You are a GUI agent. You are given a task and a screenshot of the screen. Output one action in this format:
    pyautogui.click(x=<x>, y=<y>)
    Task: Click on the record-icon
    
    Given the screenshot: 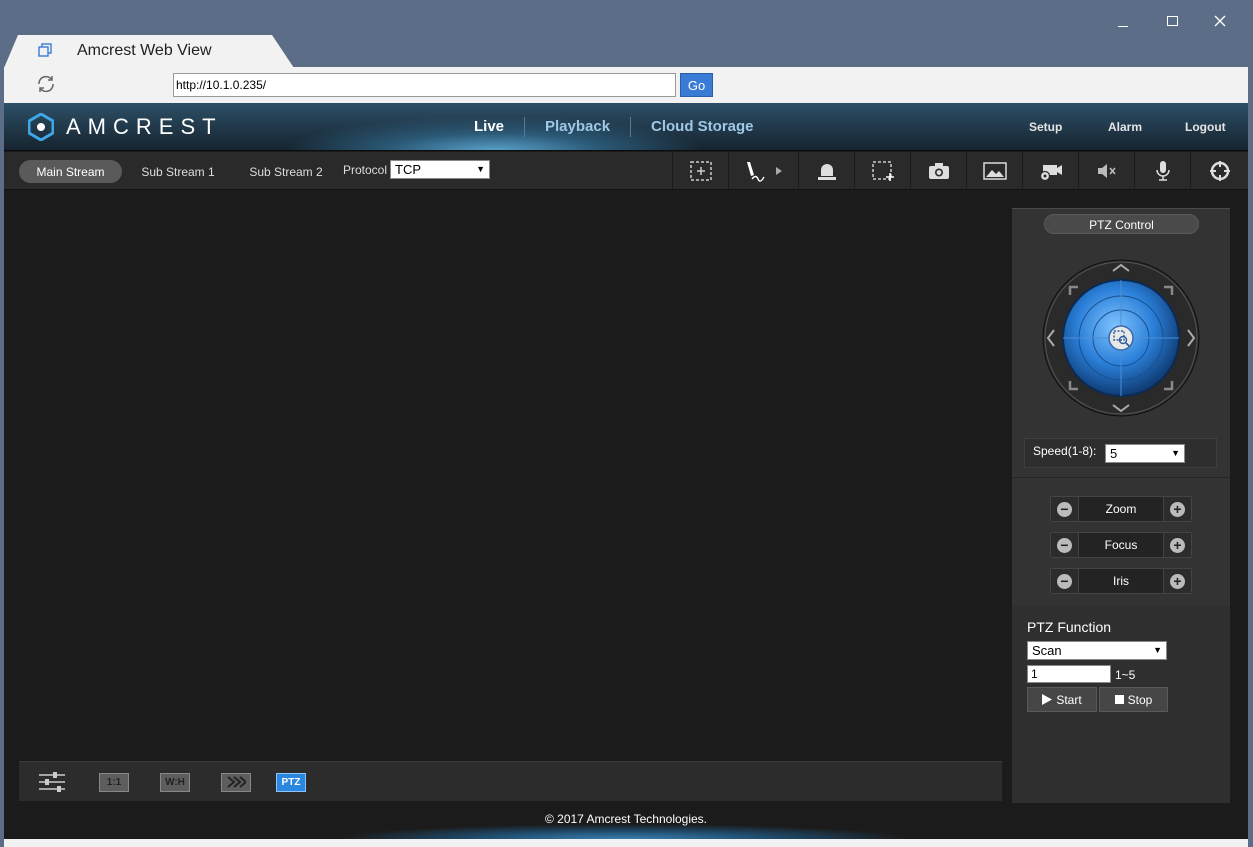 What is the action you would take?
    pyautogui.click(x=1050, y=173)
    